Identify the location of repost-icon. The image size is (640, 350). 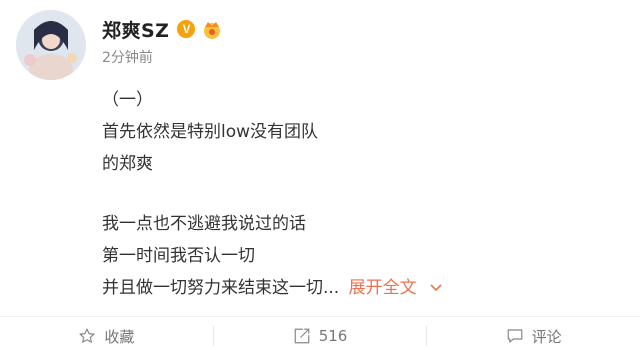
(302, 336).